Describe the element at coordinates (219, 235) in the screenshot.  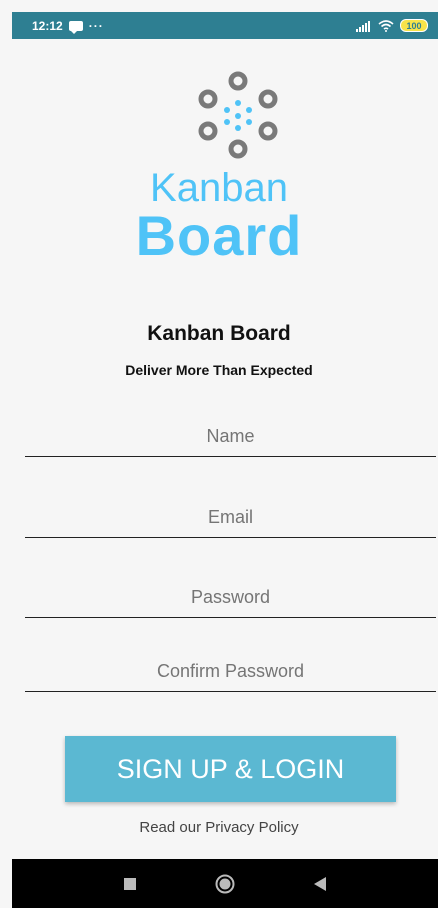
I see `logo-text-board: Board` at that location.